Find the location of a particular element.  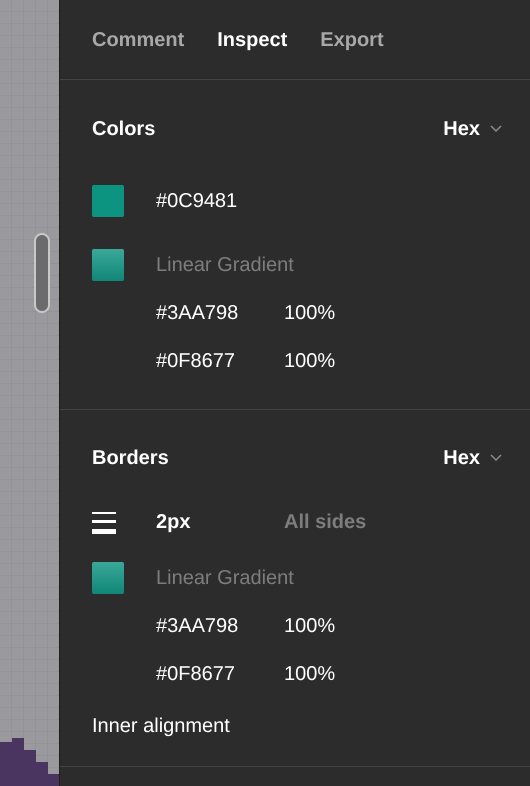

section-title: Borders is located at coordinates (130, 458).